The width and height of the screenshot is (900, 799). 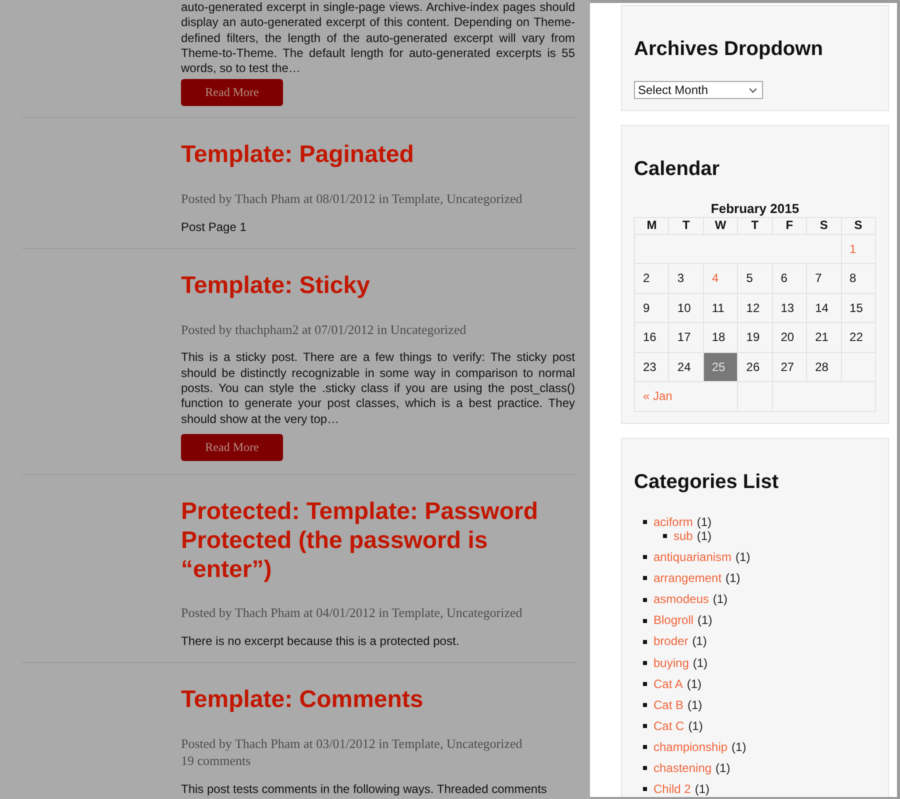 What do you see at coordinates (789, 225) in the screenshot?
I see `weekday-header: F` at bounding box center [789, 225].